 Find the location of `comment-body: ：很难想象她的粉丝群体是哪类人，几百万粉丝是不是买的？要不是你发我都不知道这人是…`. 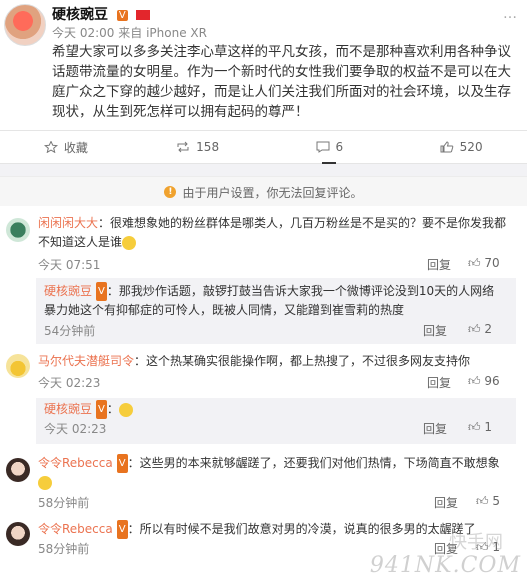

comment-body: ：很难想象她的粉丝群体是哪类人，几百万粉丝是不是买的？要不是你发我都不知道这人是… is located at coordinates (272, 232).